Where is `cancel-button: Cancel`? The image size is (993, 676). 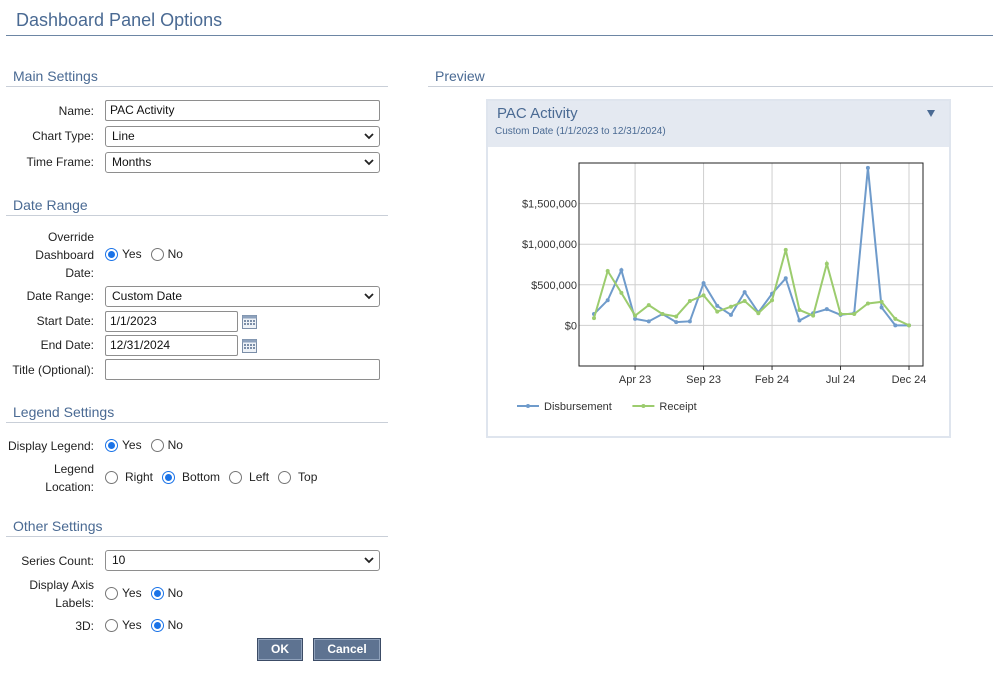
cancel-button: Cancel is located at coordinates (347, 649).